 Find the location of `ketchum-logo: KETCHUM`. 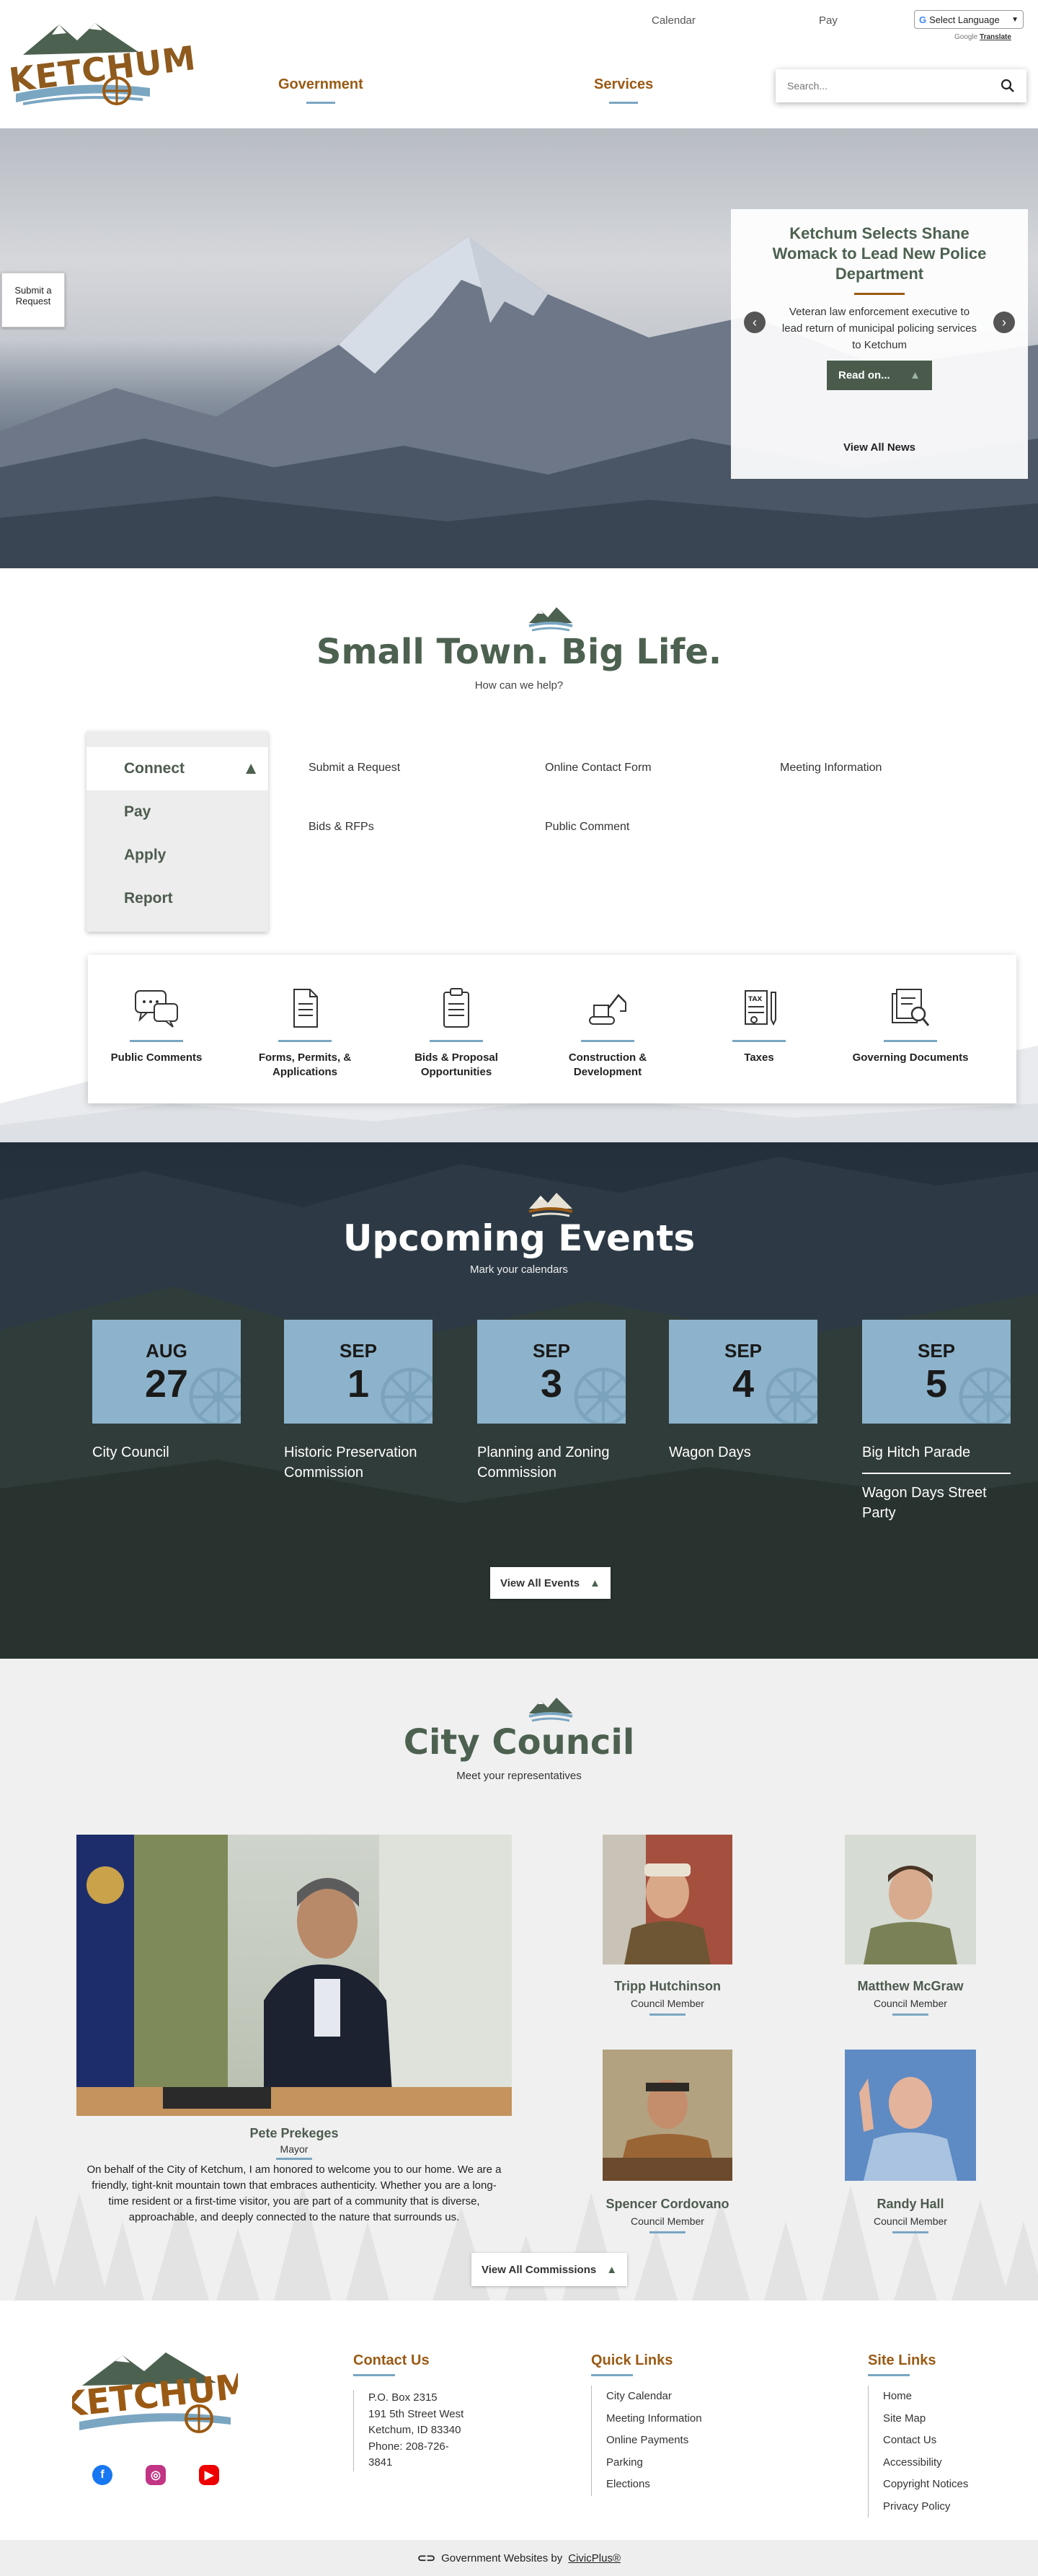

ketchum-logo: KETCHUM is located at coordinates (102, 67).